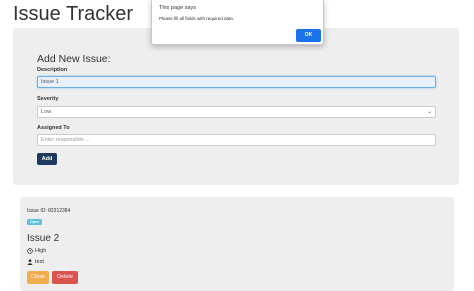  Describe the element at coordinates (34, 222) in the screenshot. I see `status-badge: Open` at that location.